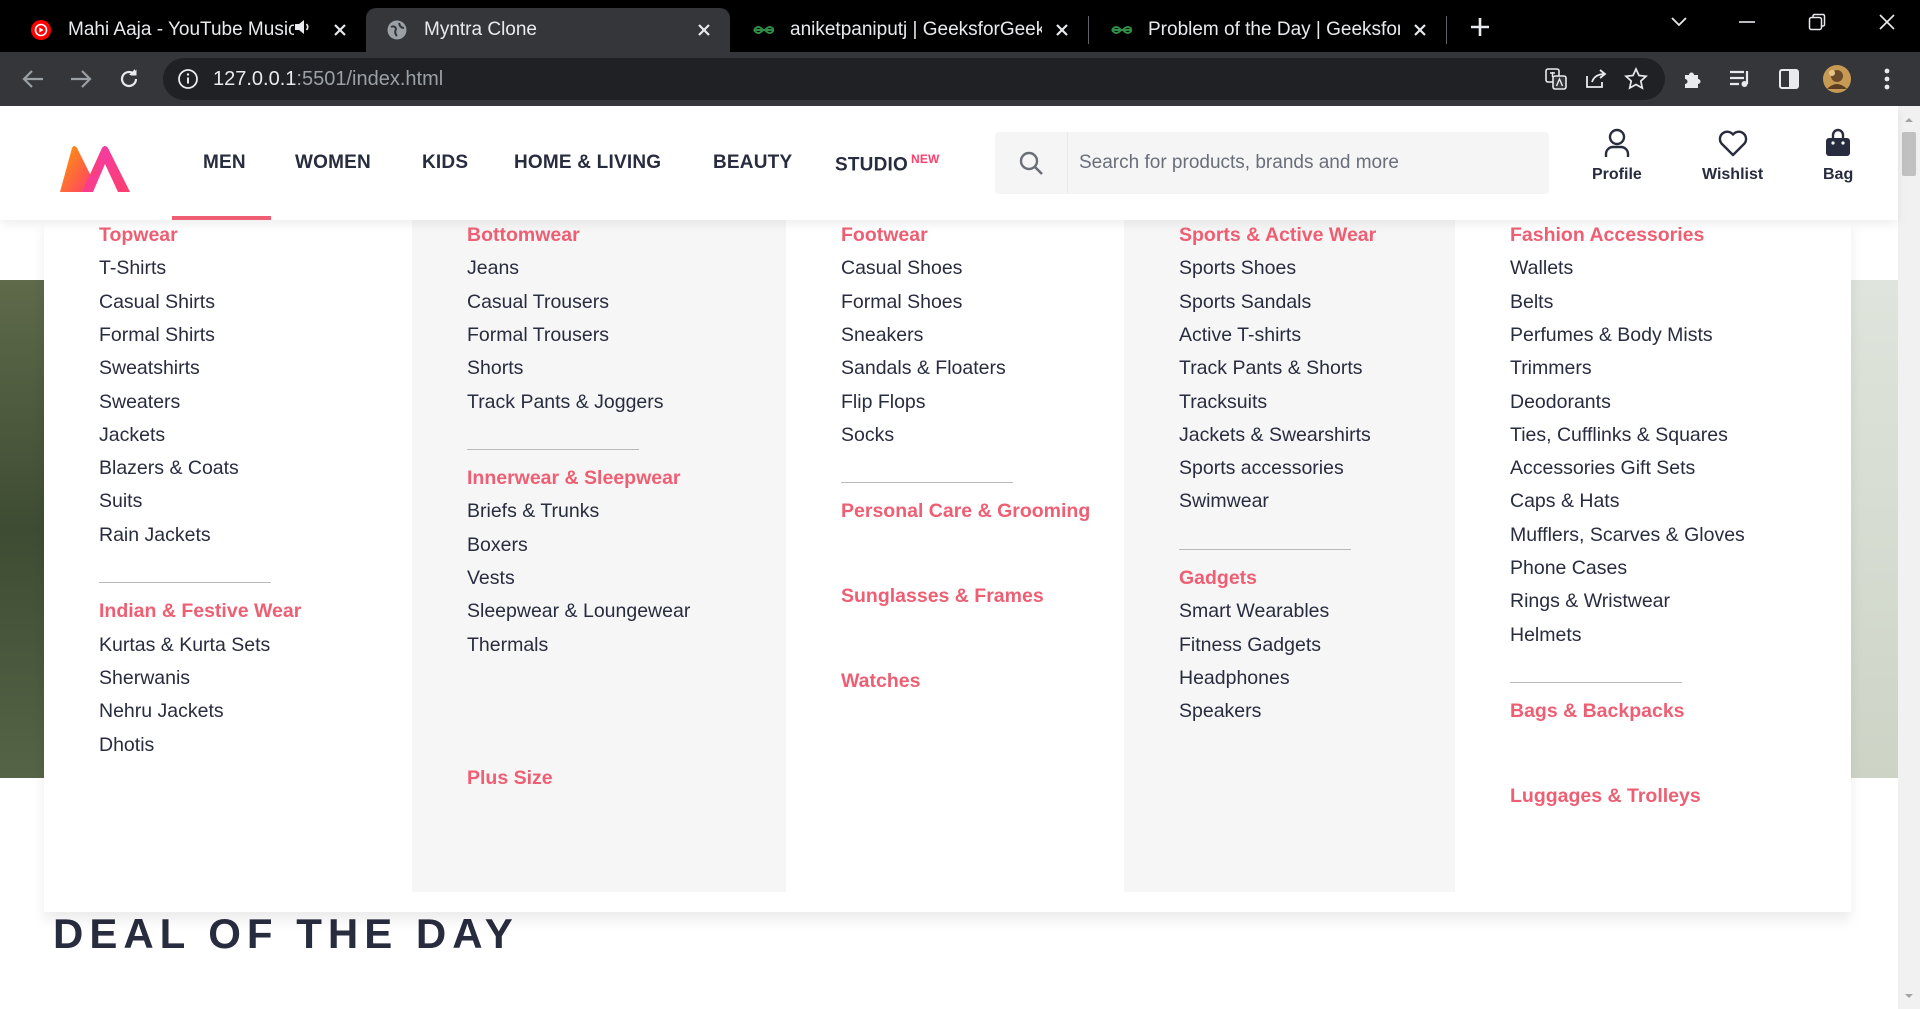 The image size is (1920, 1009). I want to click on menu-item: Swimwear, so click(1224, 501).